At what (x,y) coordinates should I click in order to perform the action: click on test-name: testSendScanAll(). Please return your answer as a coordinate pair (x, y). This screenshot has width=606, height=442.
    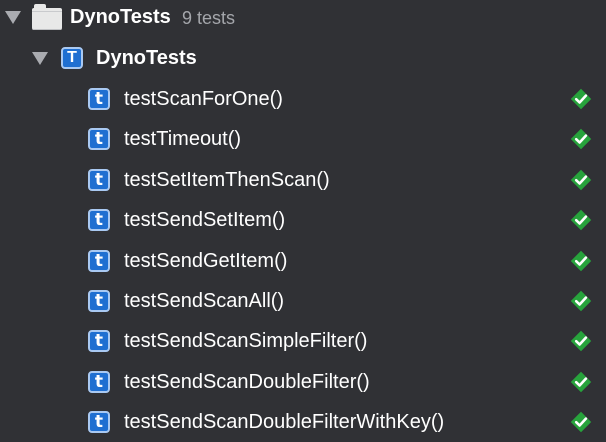
    Looking at the image, I should click on (204, 301).